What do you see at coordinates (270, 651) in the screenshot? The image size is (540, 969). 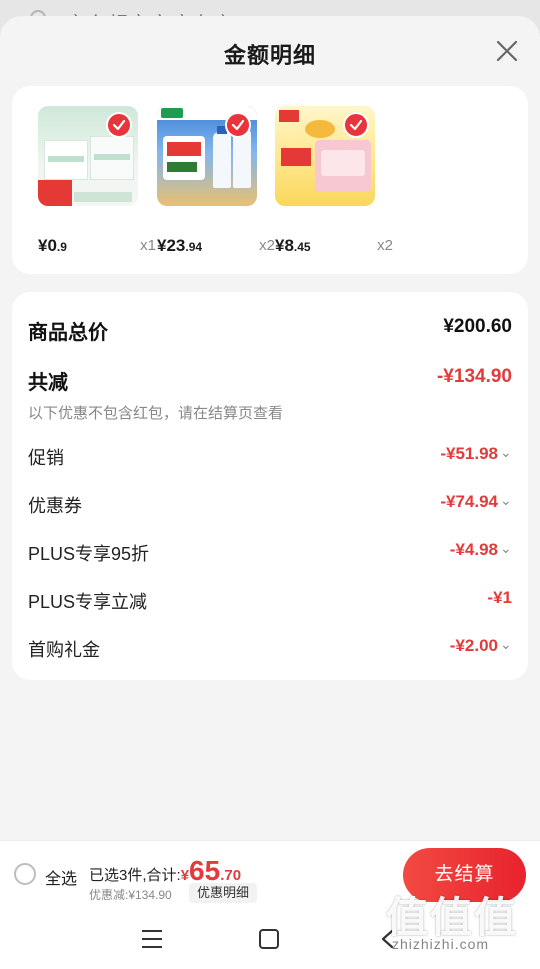 I see `discount-row-first-gift: 首购礼金 -¥2.00 ⌄` at bounding box center [270, 651].